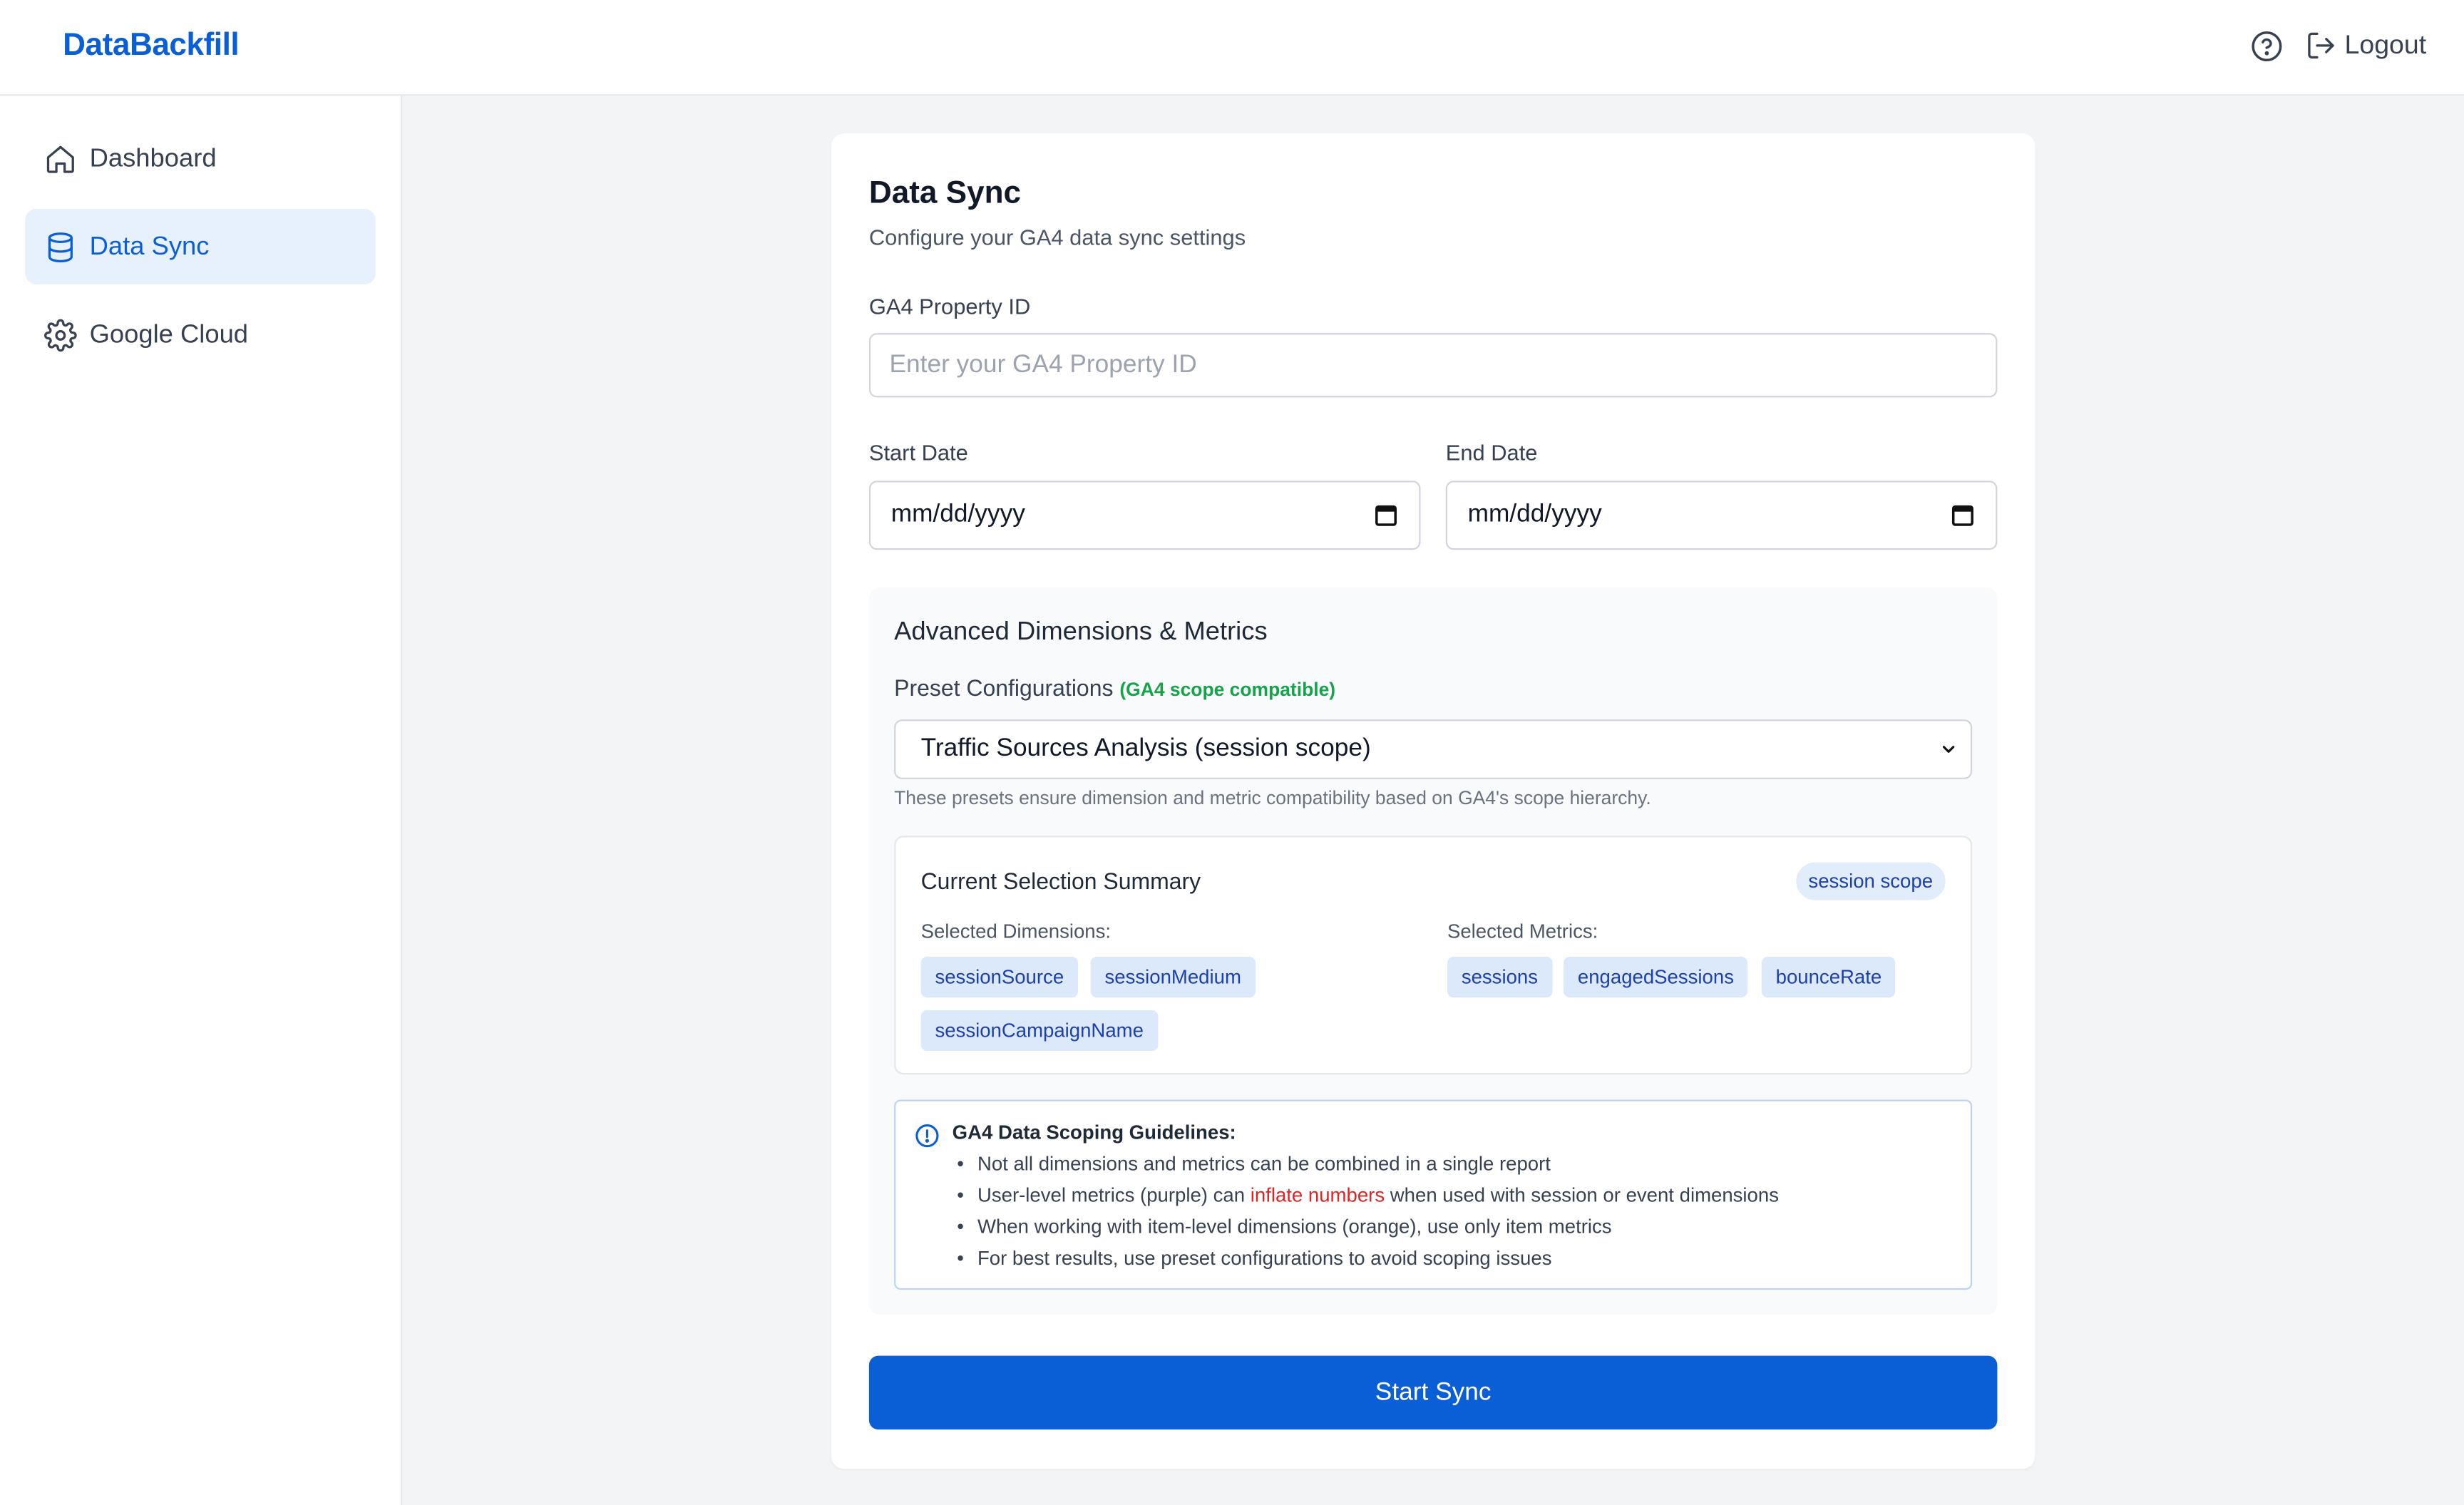  What do you see at coordinates (153, 158) in the screenshot?
I see `sidebar-item-label: Dashboard` at bounding box center [153, 158].